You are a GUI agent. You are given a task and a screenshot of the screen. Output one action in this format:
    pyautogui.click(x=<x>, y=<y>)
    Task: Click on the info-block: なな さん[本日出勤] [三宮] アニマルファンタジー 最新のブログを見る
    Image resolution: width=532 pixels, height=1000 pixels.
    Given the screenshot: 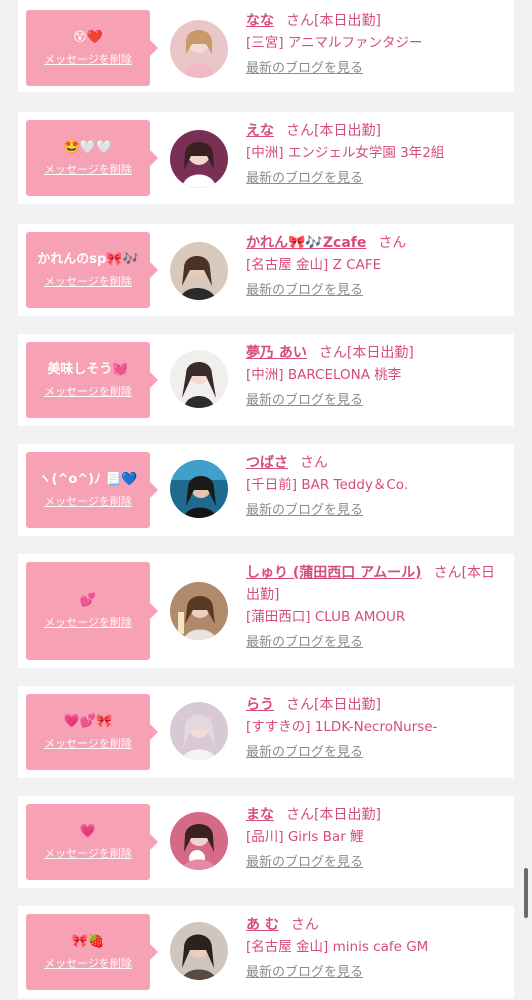 What is the action you would take?
    pyautogui.click(x=377, y=45)
    